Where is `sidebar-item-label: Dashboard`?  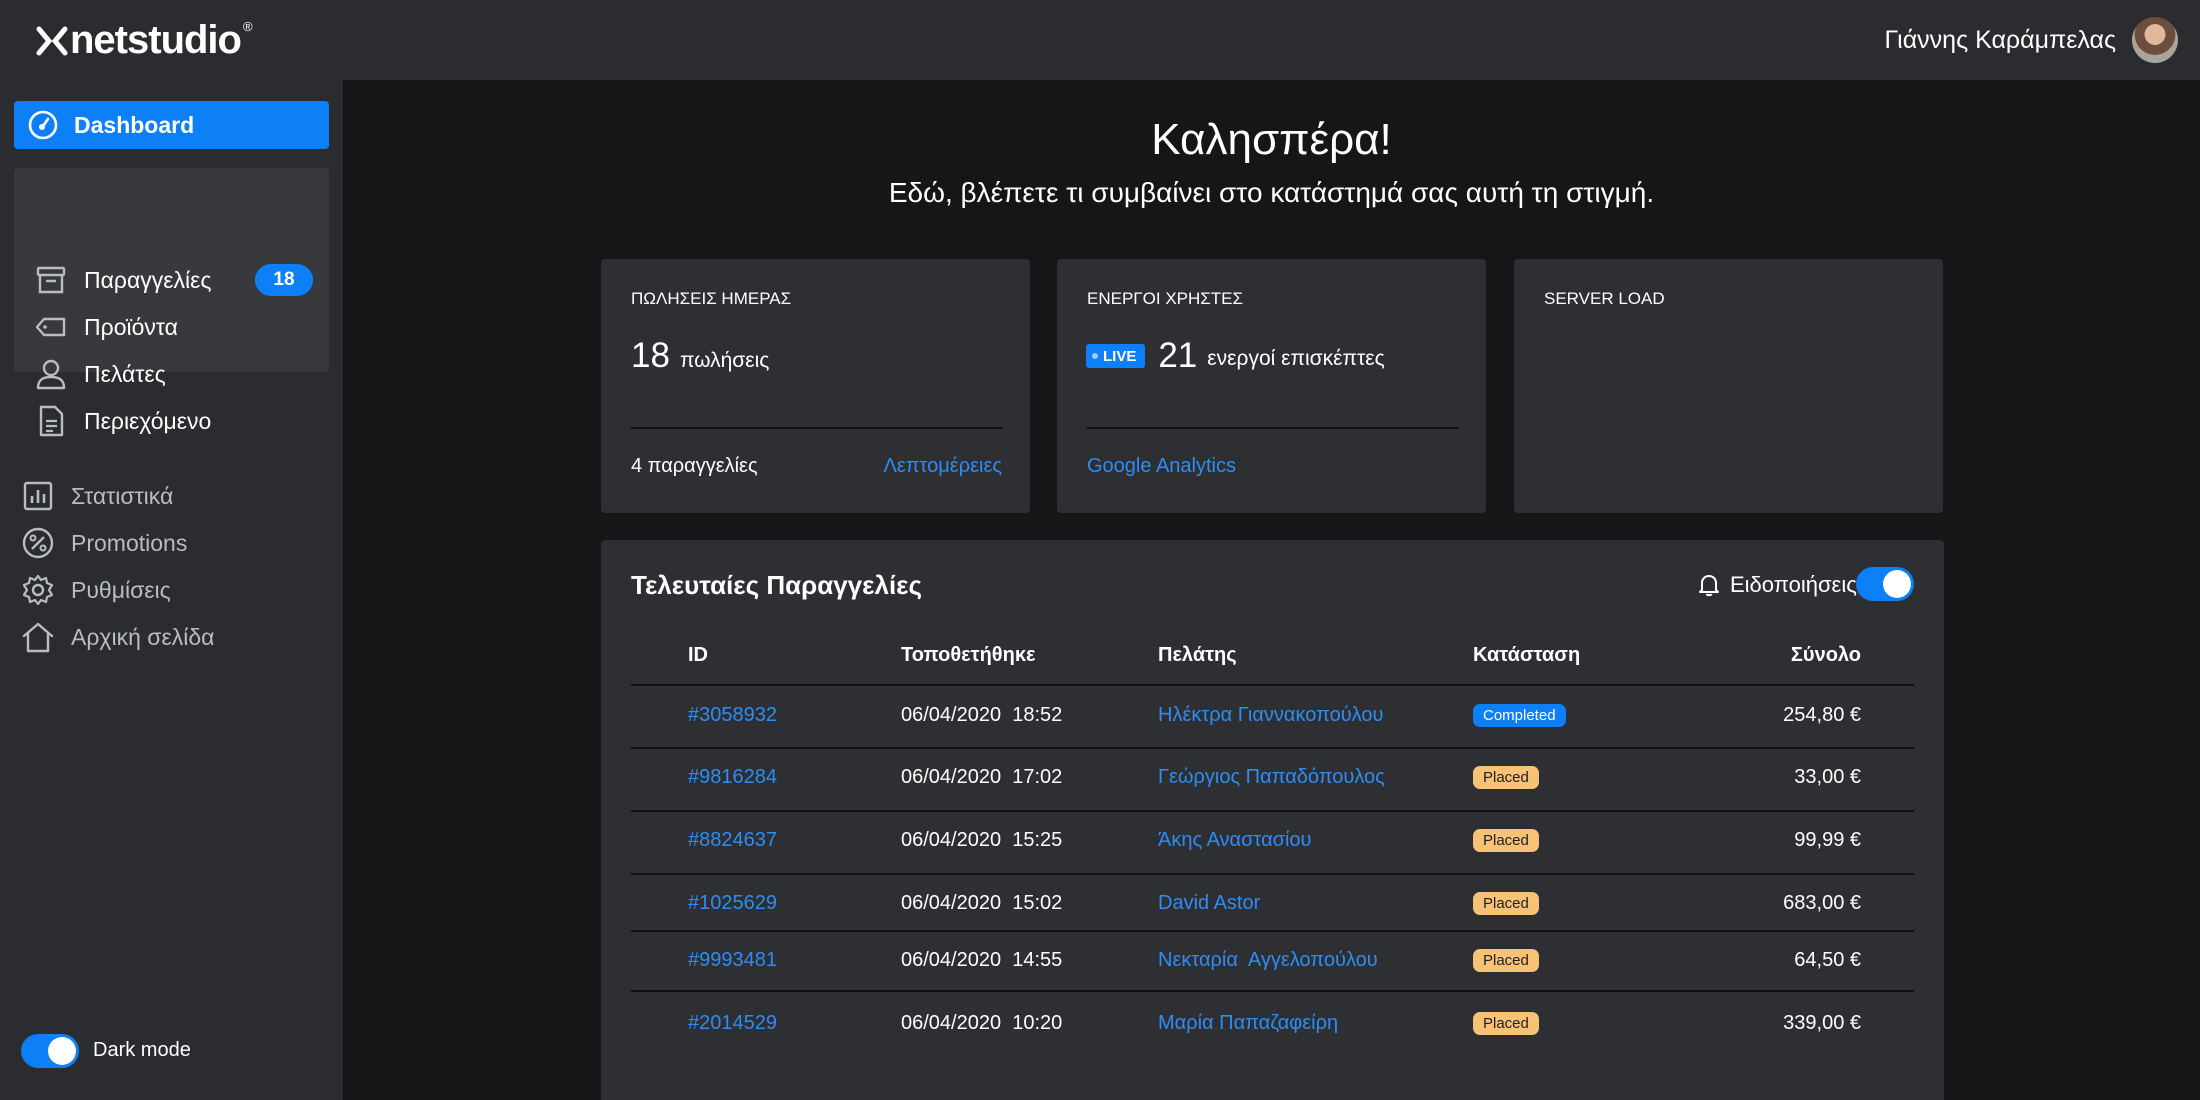
sidebar-item-label: Dashboard is located at coordinates (134, 124).